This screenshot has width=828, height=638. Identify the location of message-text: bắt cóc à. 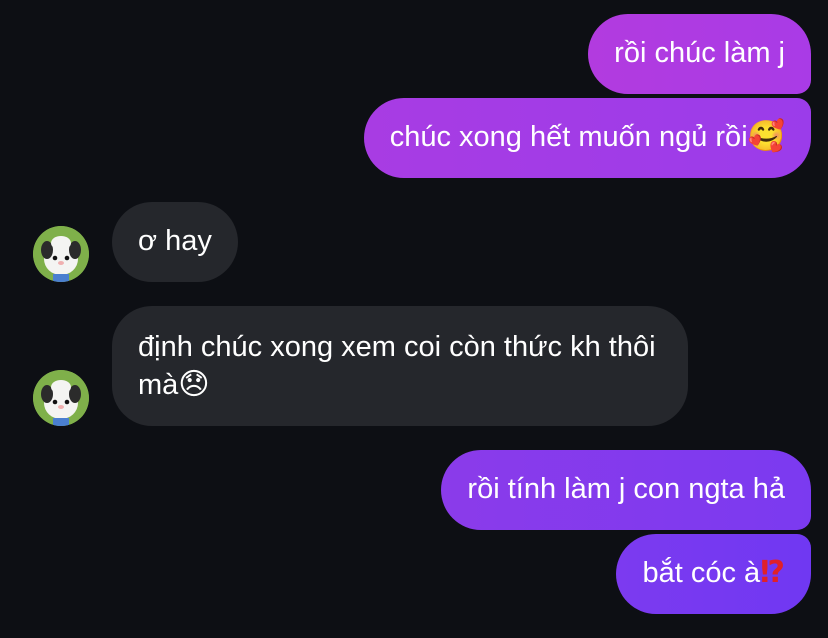
(701, 573).